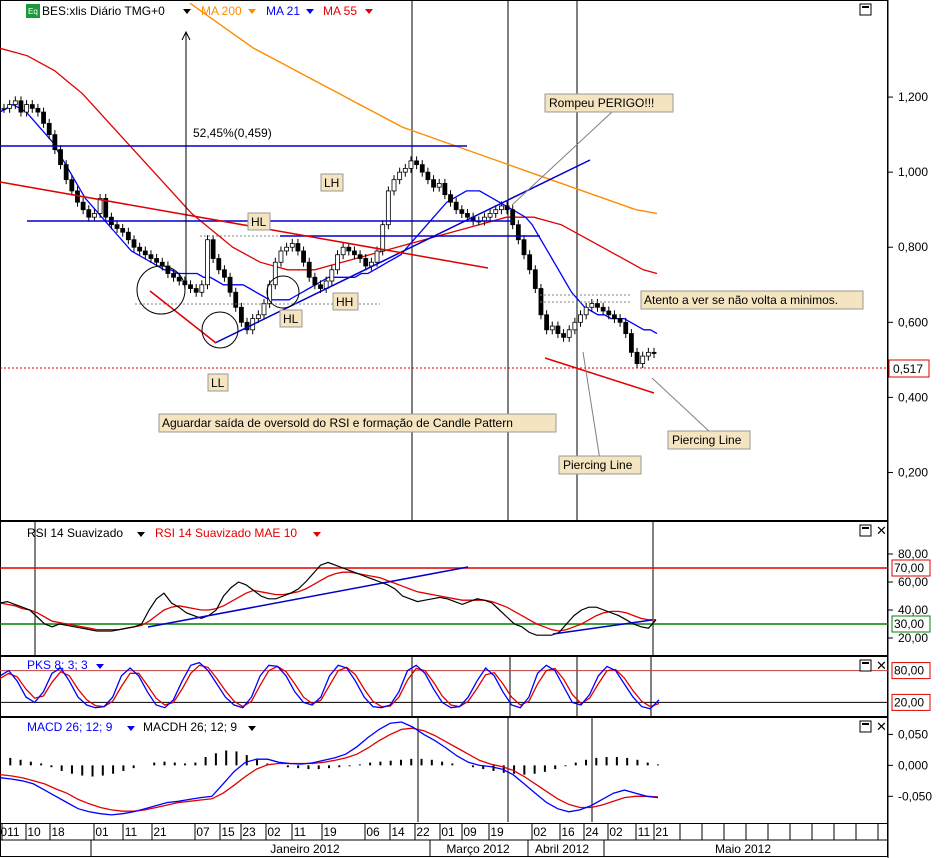  What do you see at coordinates (232, 133) in the screenshot?
I see `measure-label: 52,45%(0,459)` at bounding box center [232, 133].